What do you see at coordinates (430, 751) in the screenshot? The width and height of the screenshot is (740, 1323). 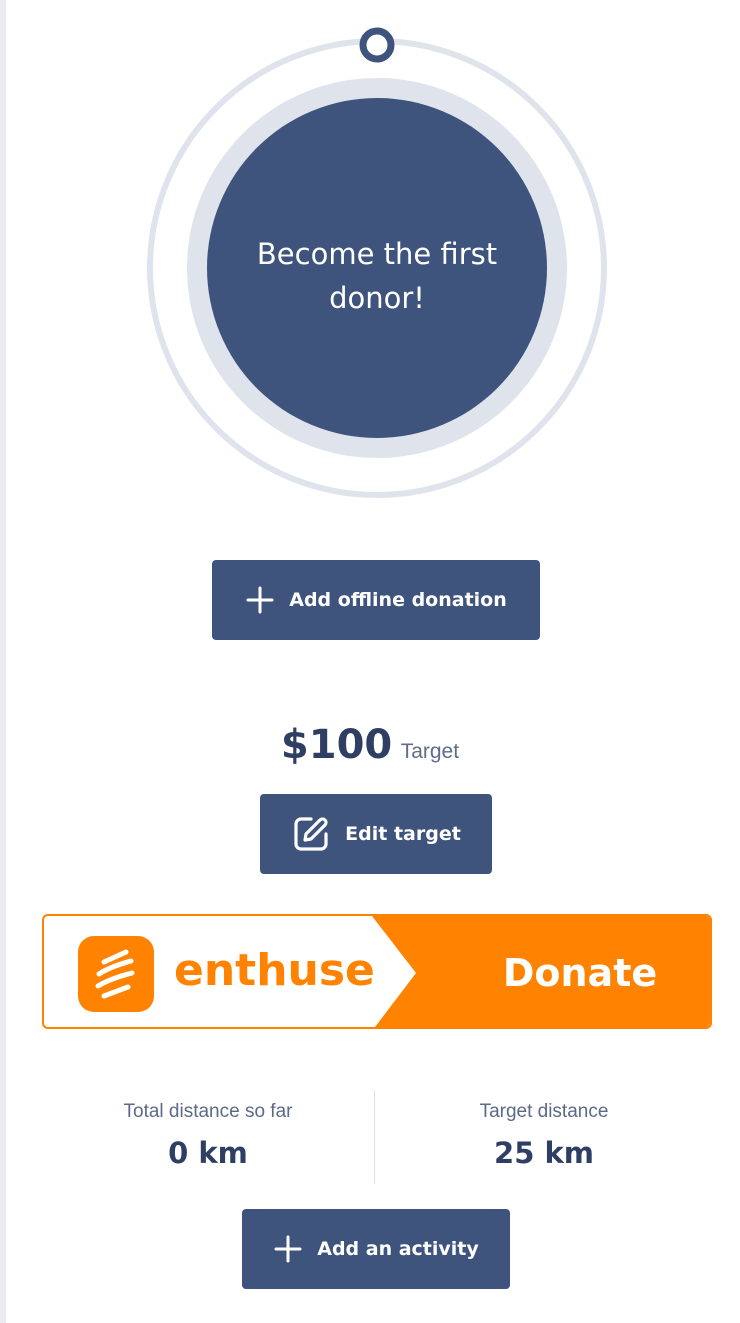 I see `target-caption: Target` at bounding box center [430, 751].